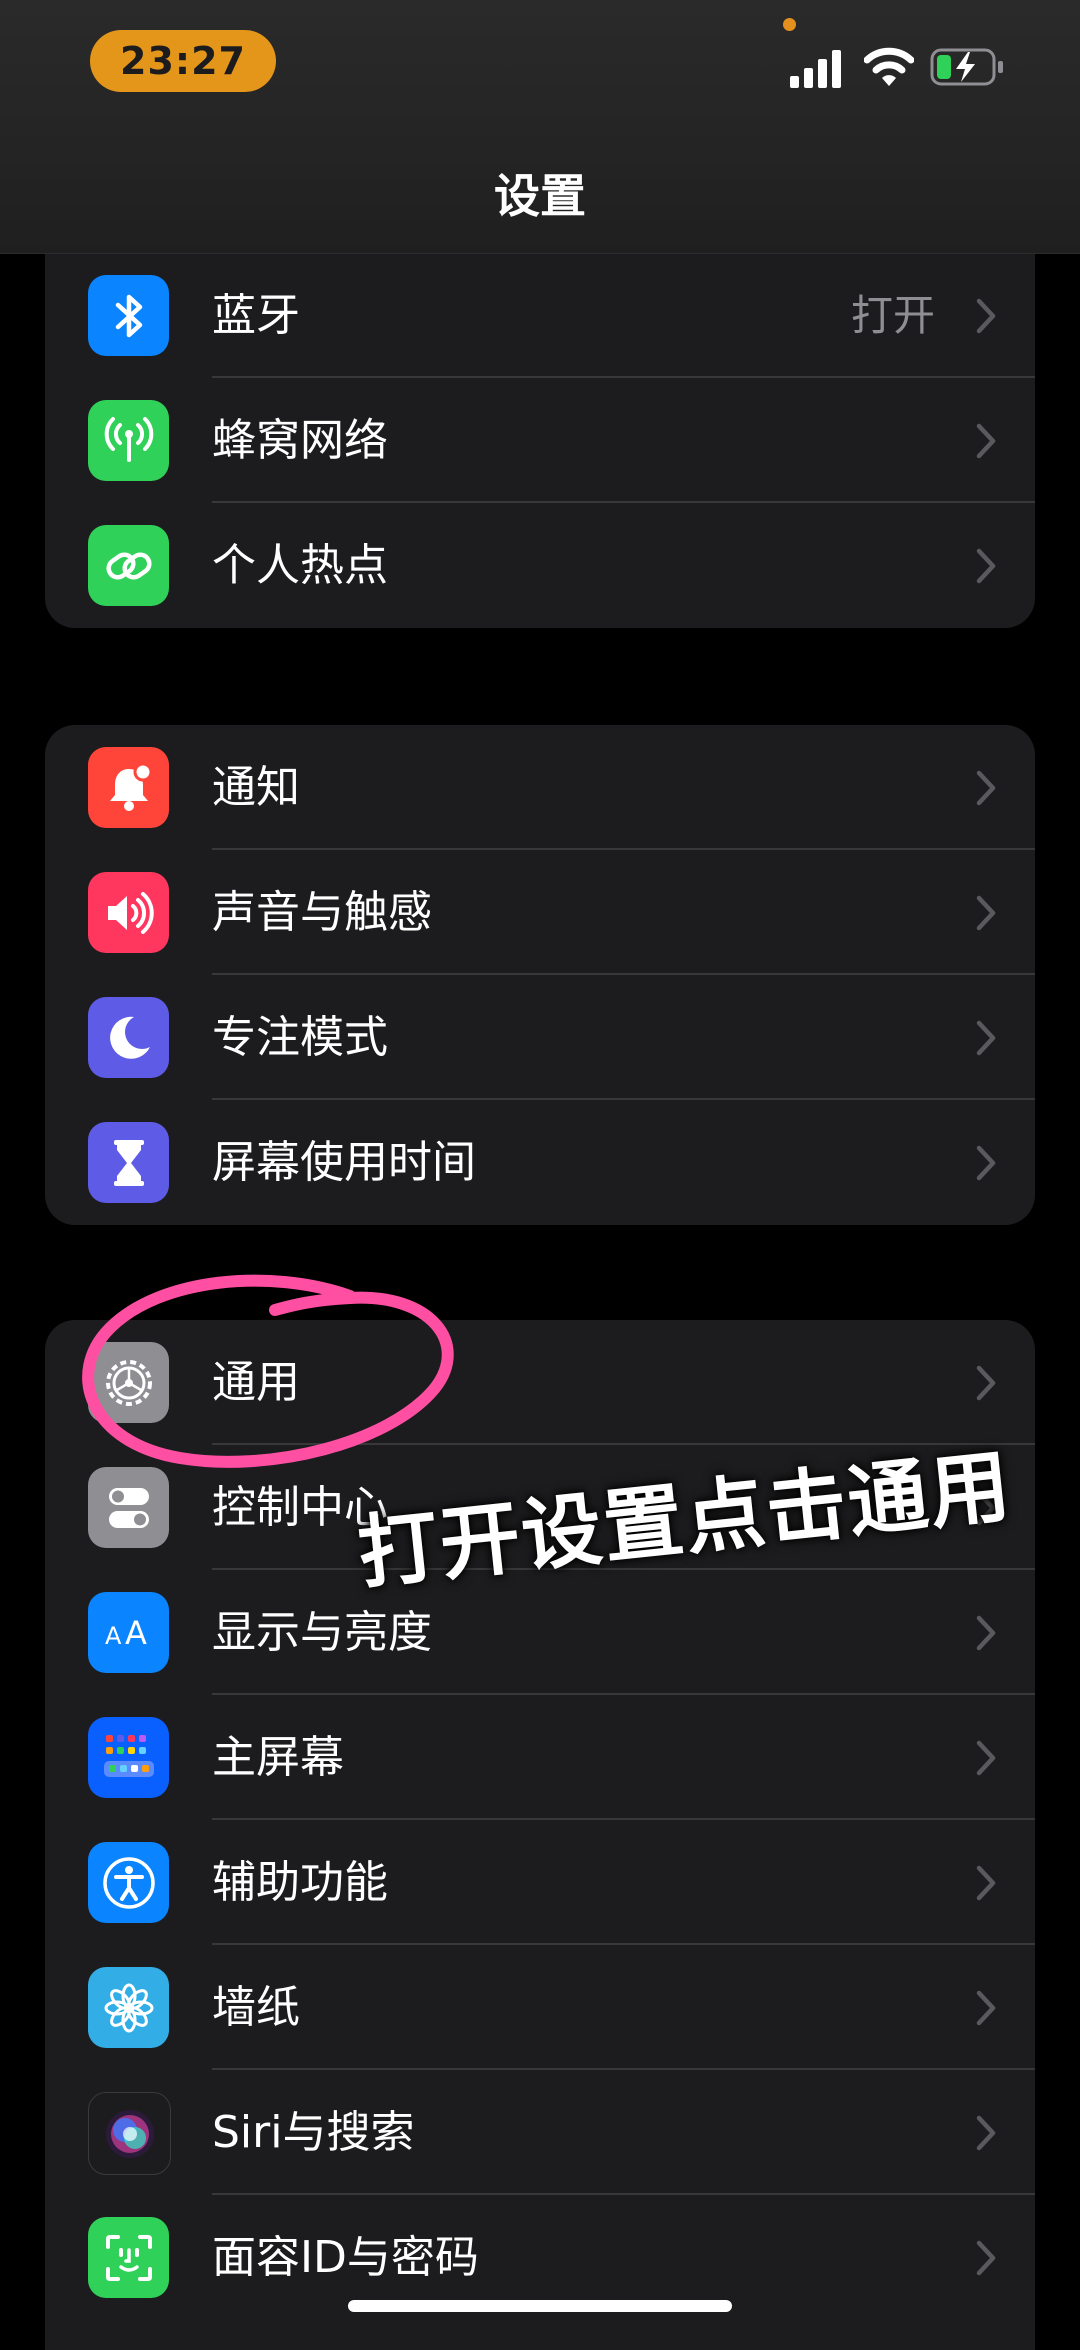  What do you see at coordinates (128, 2007) in the screenshot?
I see `flower-icon` at bounding box center [128, 2007].